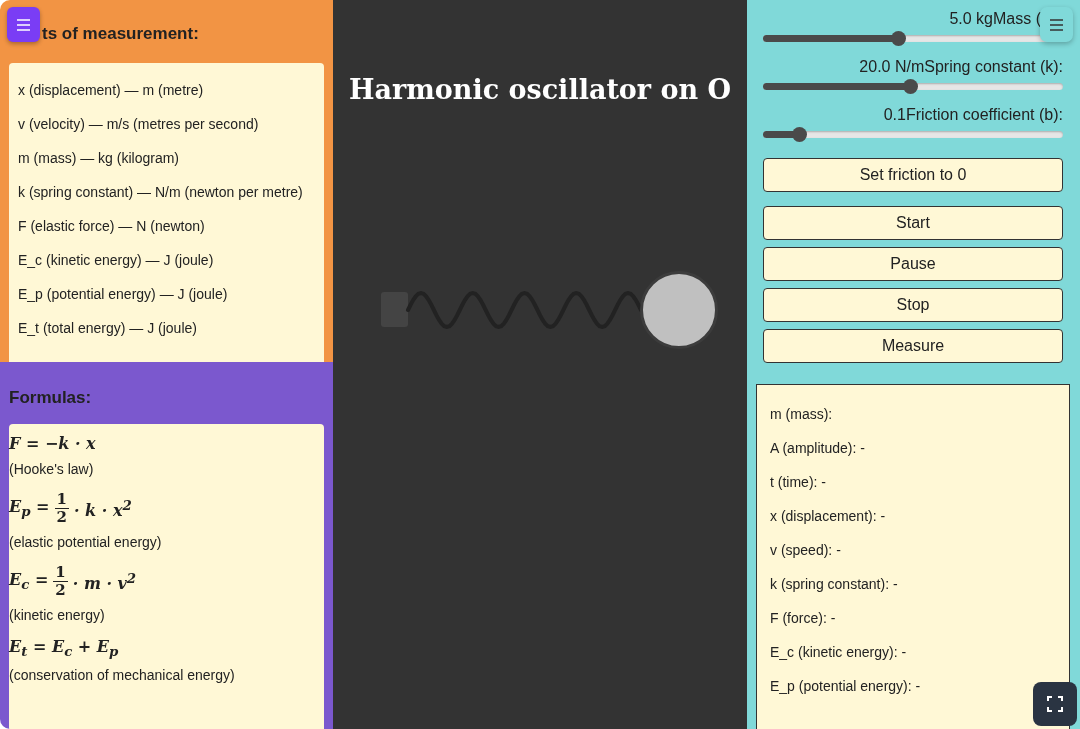  What do you see at coordinates (85, 542) in the screenshot?
I see `formula-caption: (elastic potential energy)` at bounding box center [85, 542].